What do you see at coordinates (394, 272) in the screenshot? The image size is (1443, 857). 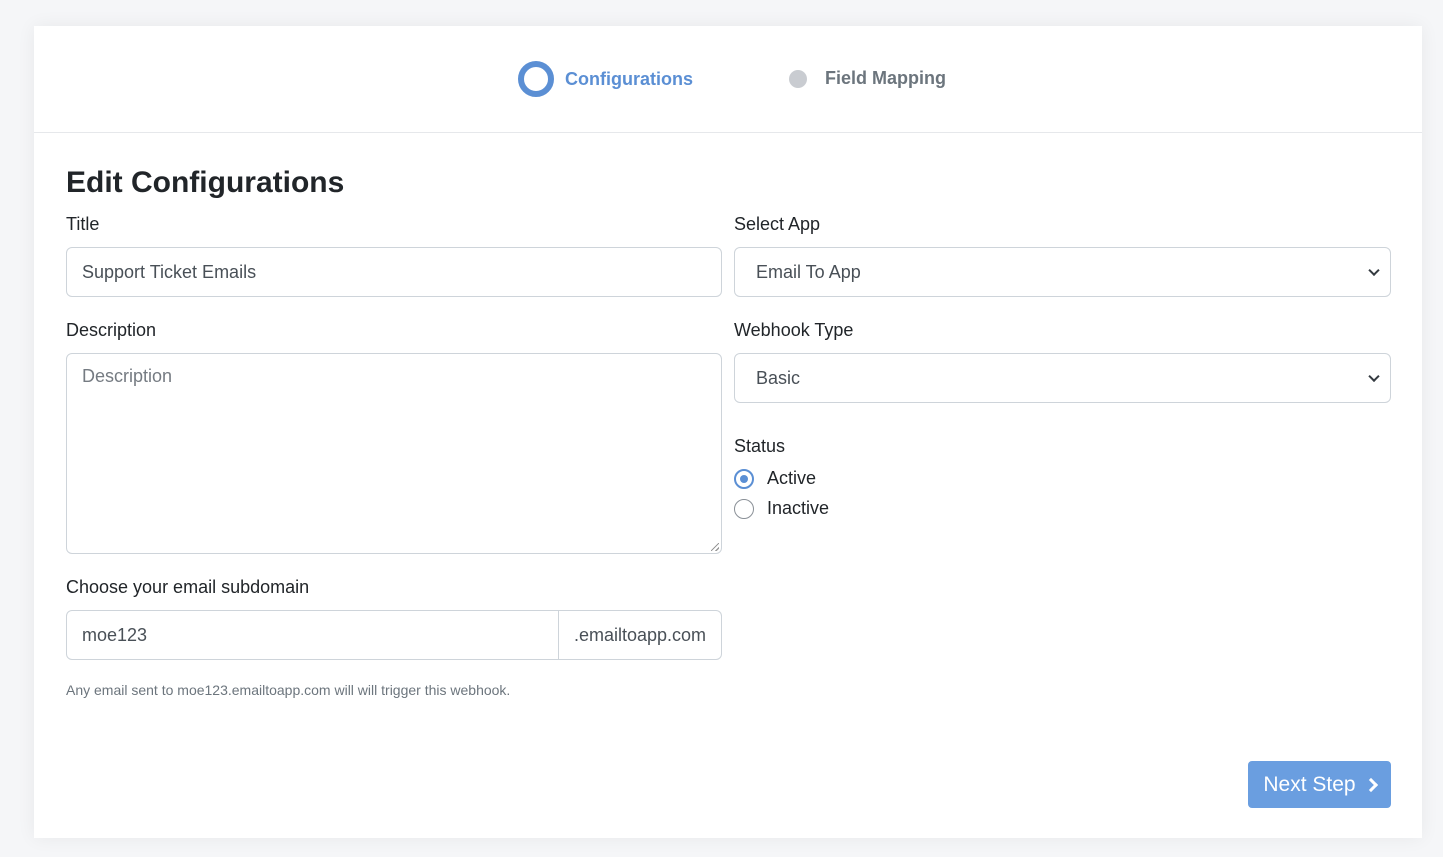 I see `title-input: Support Ticket Emails` at bounding box center [394, 272].